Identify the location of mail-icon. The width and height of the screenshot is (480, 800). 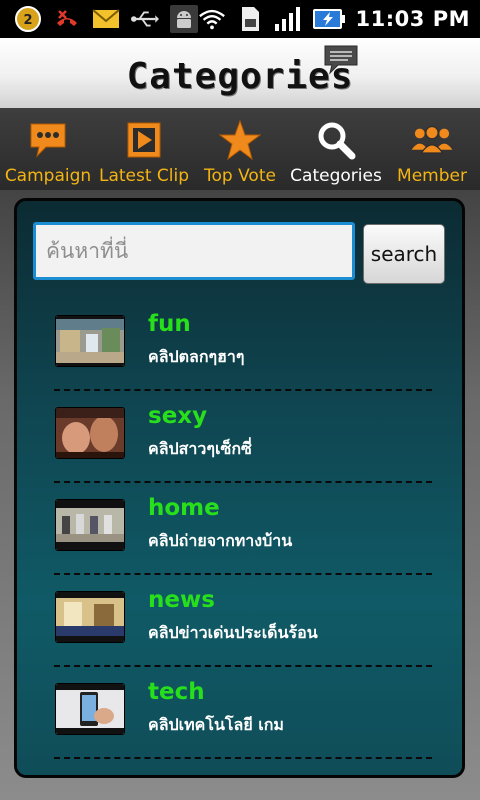
(106, 19).